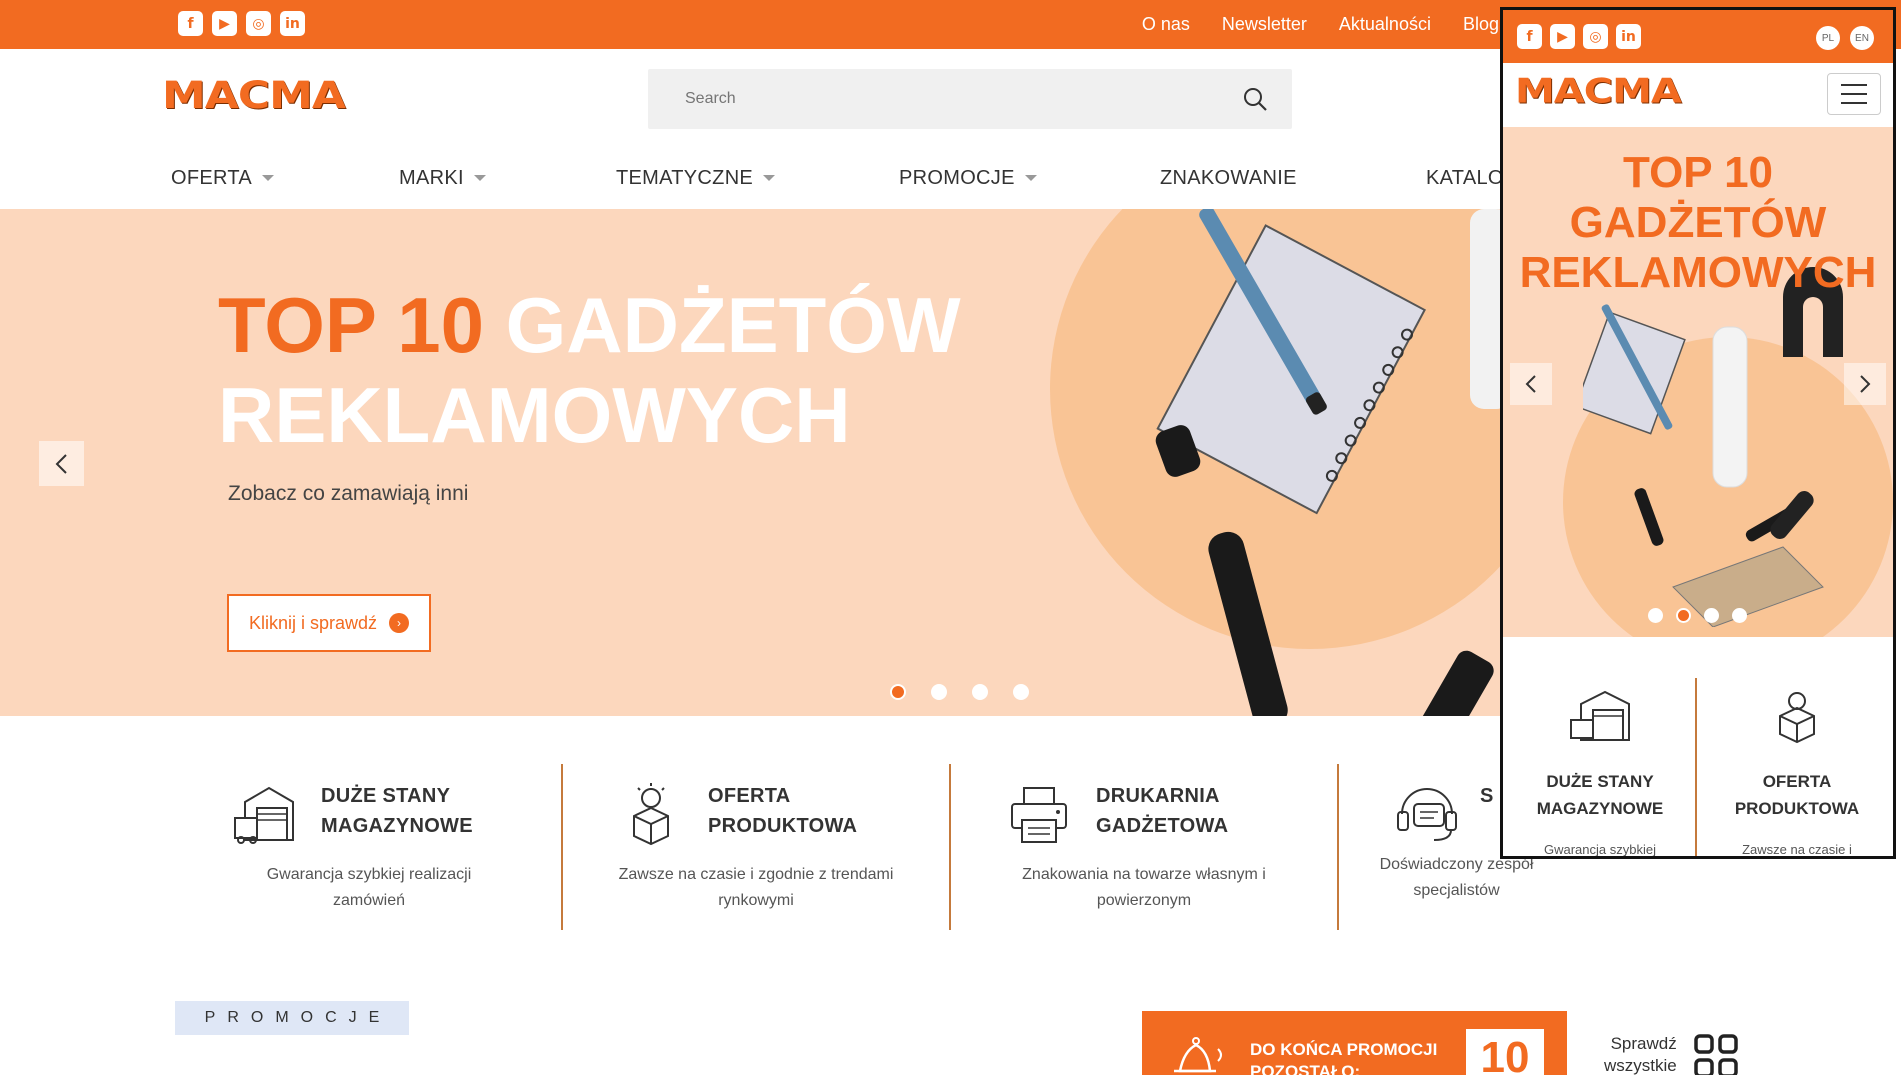 The width and height of the screenshot is (1901, 1075). Describe the element at coordinates (1698, 272) in the screenshot. I see `mobile-title-line: REKLAMOWYCH` at that location.